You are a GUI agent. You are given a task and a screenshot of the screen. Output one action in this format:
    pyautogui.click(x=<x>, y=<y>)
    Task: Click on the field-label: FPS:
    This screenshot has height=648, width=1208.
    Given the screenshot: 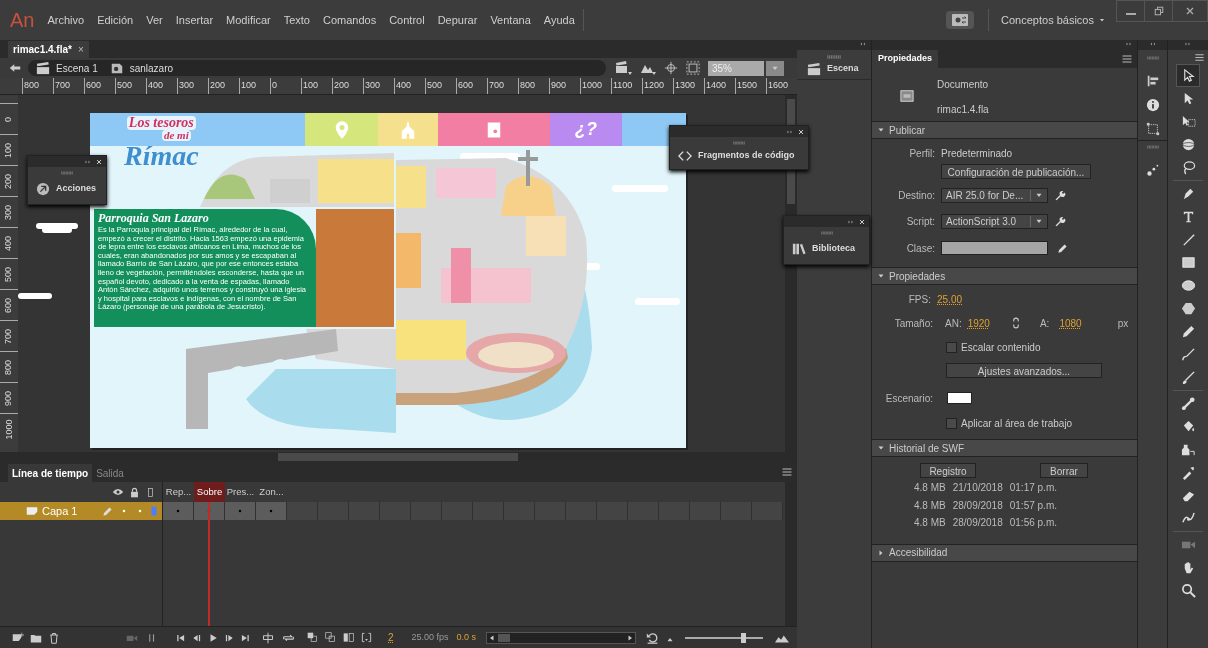 What is the action you would take?
    pyautogui.click(x=919, y=299)
    